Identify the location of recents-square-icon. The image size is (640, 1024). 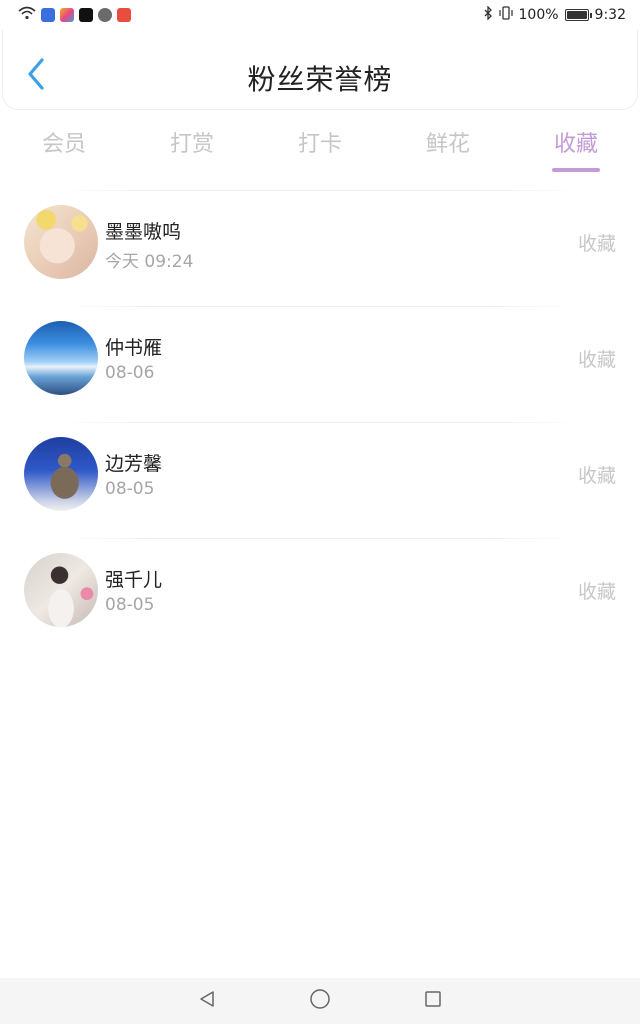
(433, 1001).